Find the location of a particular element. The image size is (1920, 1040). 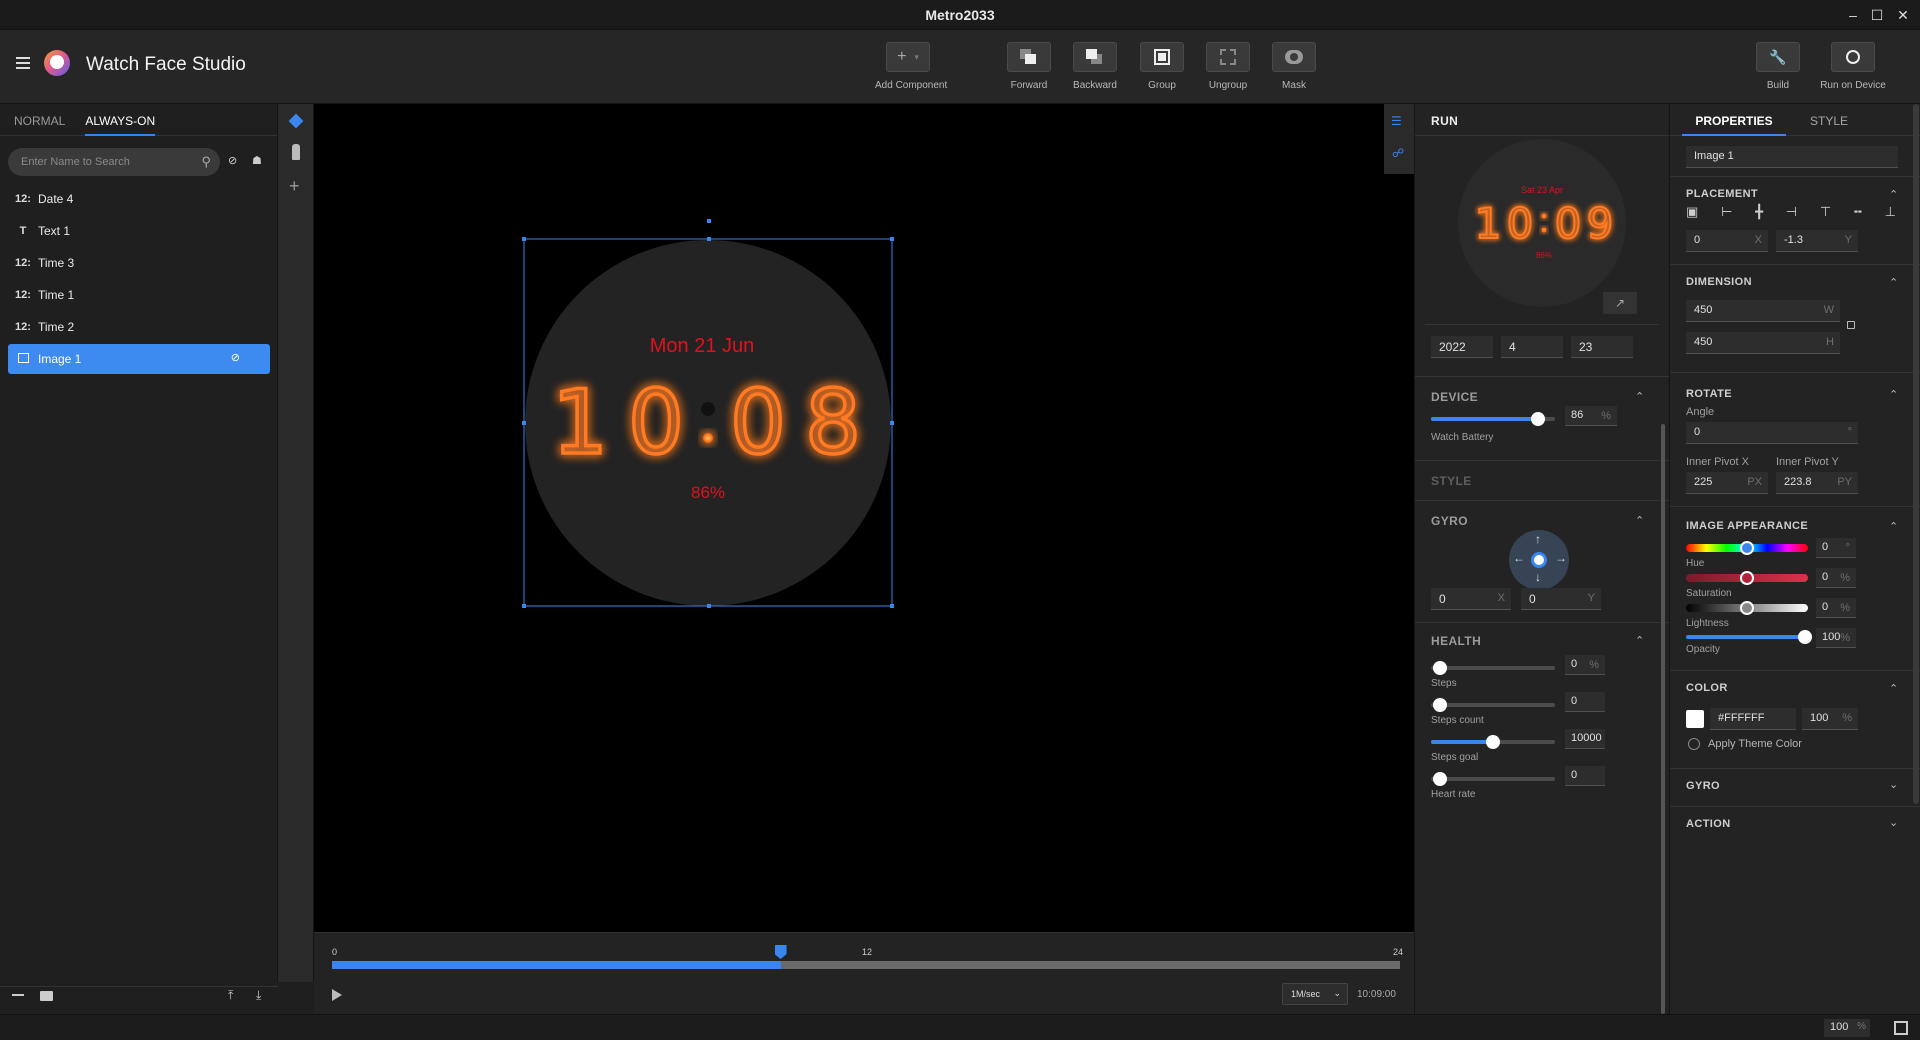

battery-value-input: 86 % is located at coordinates (1591, 416).